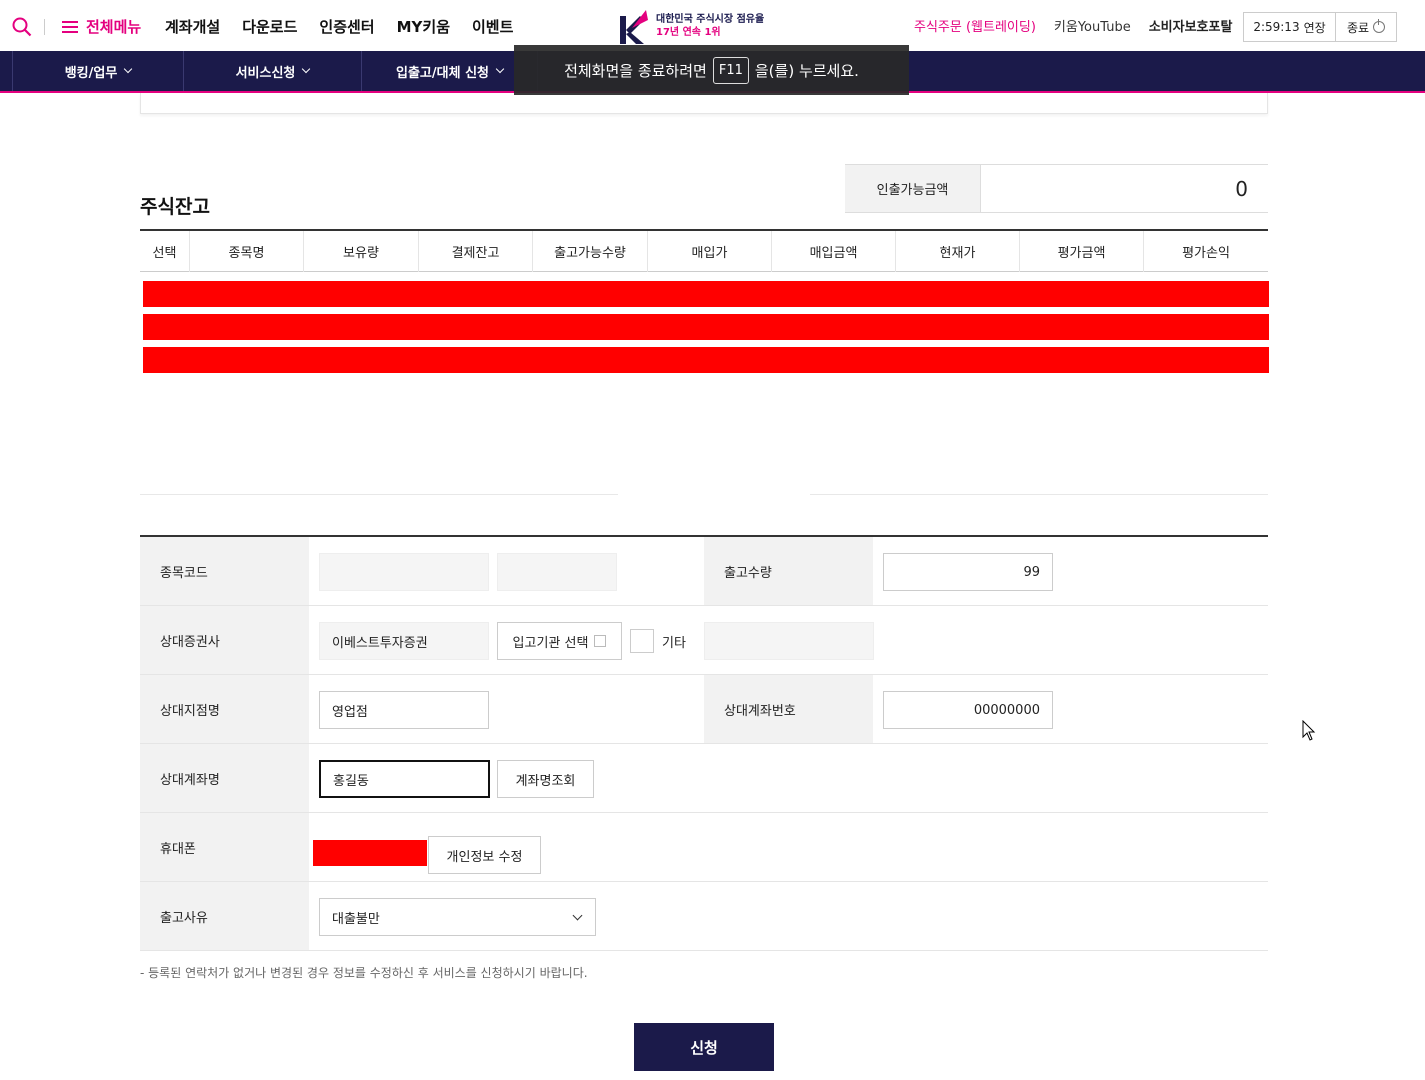 The width and height of the screenshot is (1425, 1080). What do you see at coordinates (484, 855) in the screenshot?
I see `edit-info-button: 개인정보 수정` at bounding box center [484, 855].